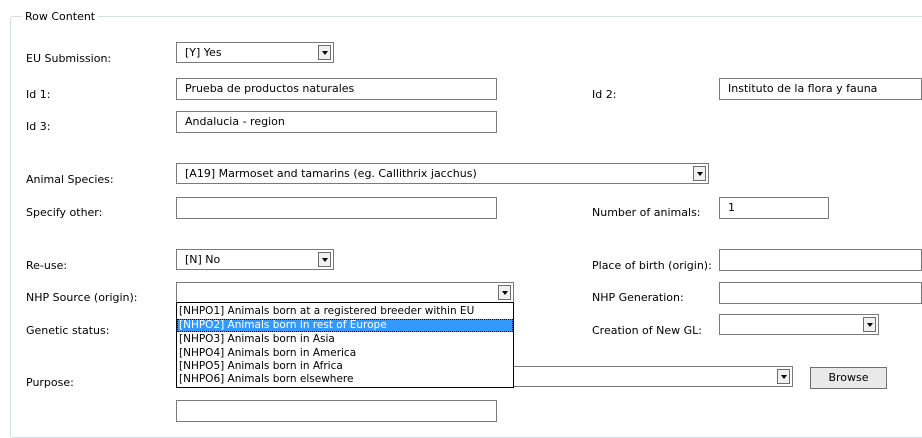  What do you see at coordinates (336, 122) in the screenshot?
I see `id3-field: Andalucia - region` at bounding box center [336, 122].